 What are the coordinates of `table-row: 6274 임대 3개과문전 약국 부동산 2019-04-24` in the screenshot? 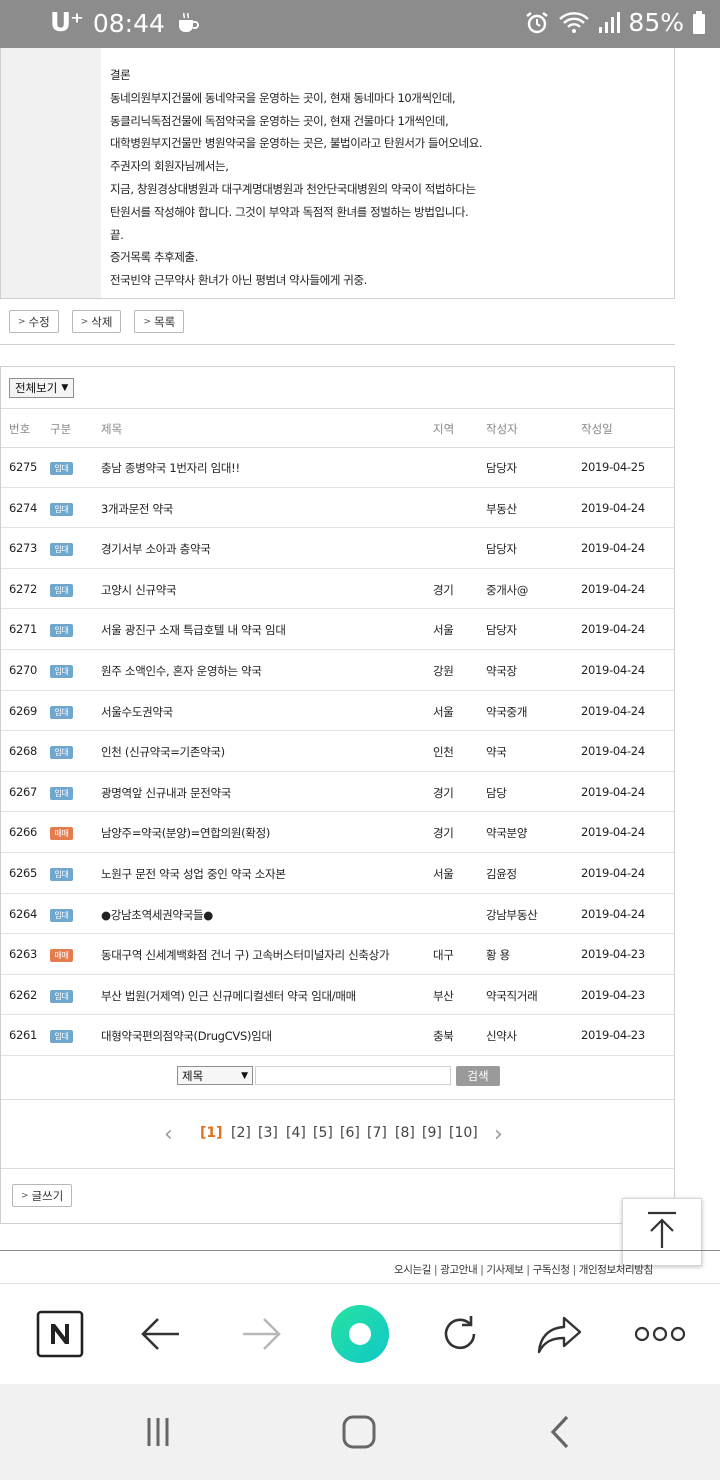 It's located at (337, 508).